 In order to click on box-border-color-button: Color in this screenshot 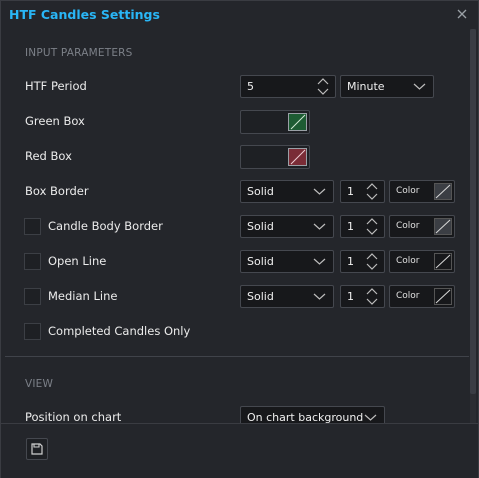, I will do `click(422, 191)`.